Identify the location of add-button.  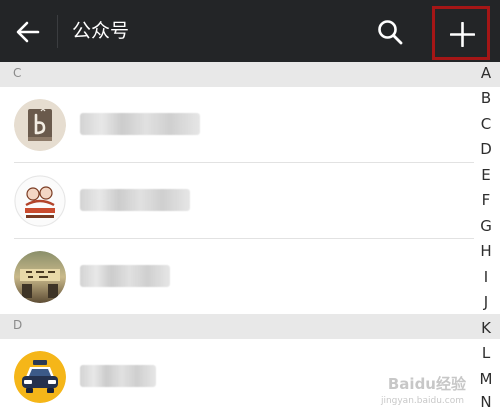
(461, 33).